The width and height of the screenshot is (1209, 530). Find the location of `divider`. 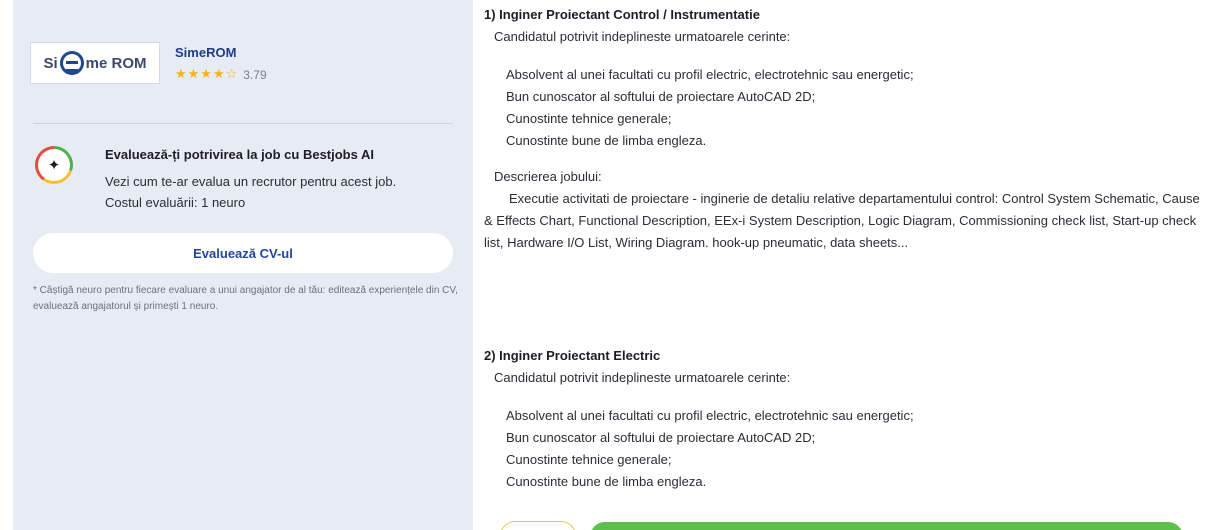

divider is located at coordinates (243, 123).